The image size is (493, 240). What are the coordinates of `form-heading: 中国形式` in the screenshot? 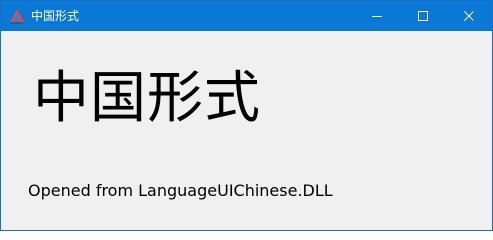 It's located at (147, 98).